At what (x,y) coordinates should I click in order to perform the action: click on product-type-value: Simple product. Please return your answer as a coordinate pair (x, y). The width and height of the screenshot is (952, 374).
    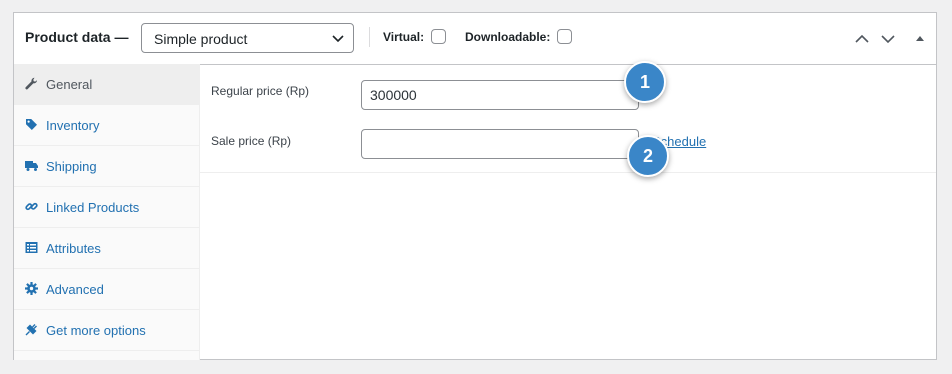
    Looking at the image, I should click on (201, 39).